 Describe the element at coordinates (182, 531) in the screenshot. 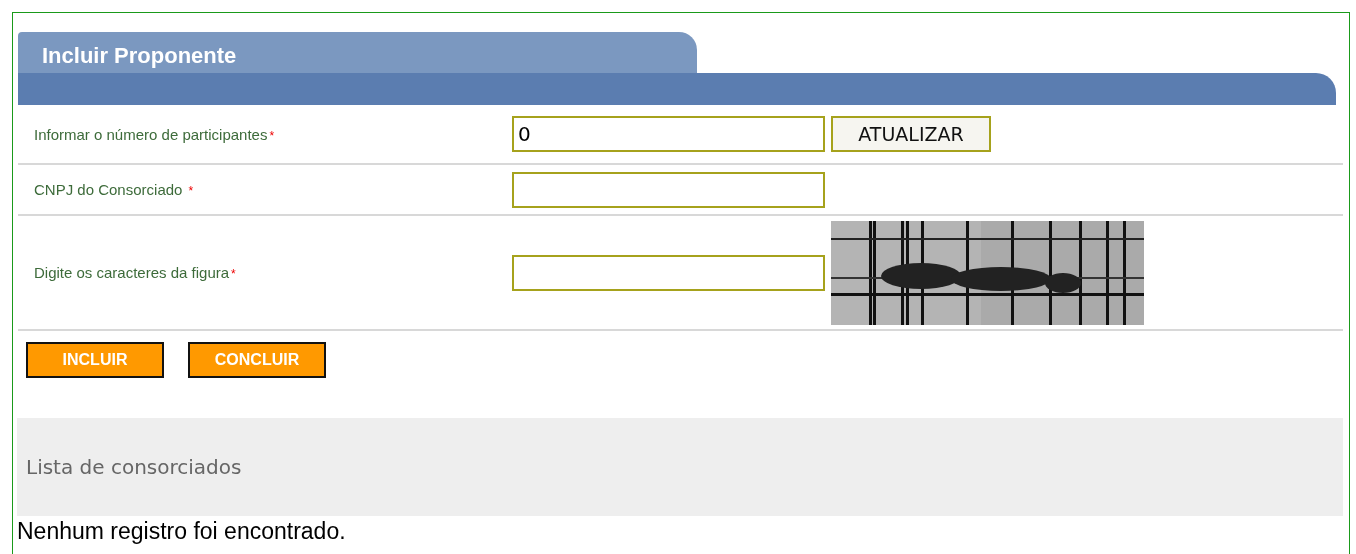

I see `empty-message: Nenhum registro foi encontrado.` at that location.